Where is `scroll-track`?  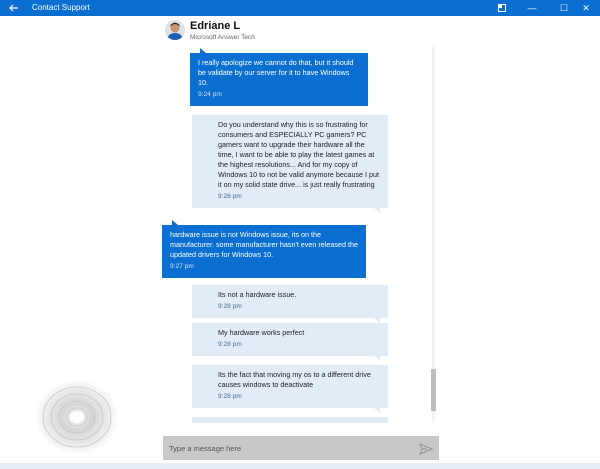 scroll-track is located at coordinates (433, 235).